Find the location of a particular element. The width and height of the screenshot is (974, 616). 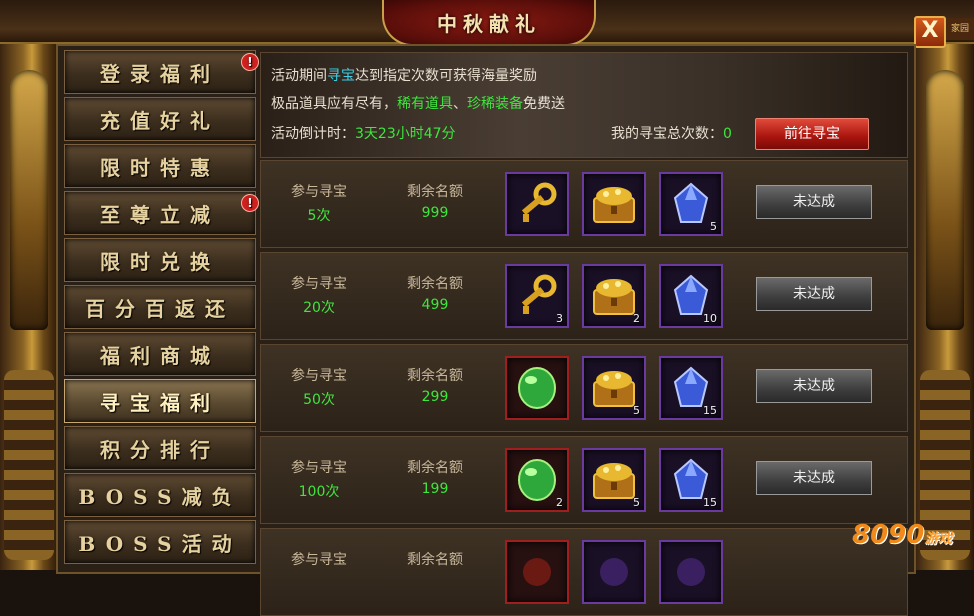

sidebar-item-login-bonus: 登录福利 ! is located at coordinates (161, 72).